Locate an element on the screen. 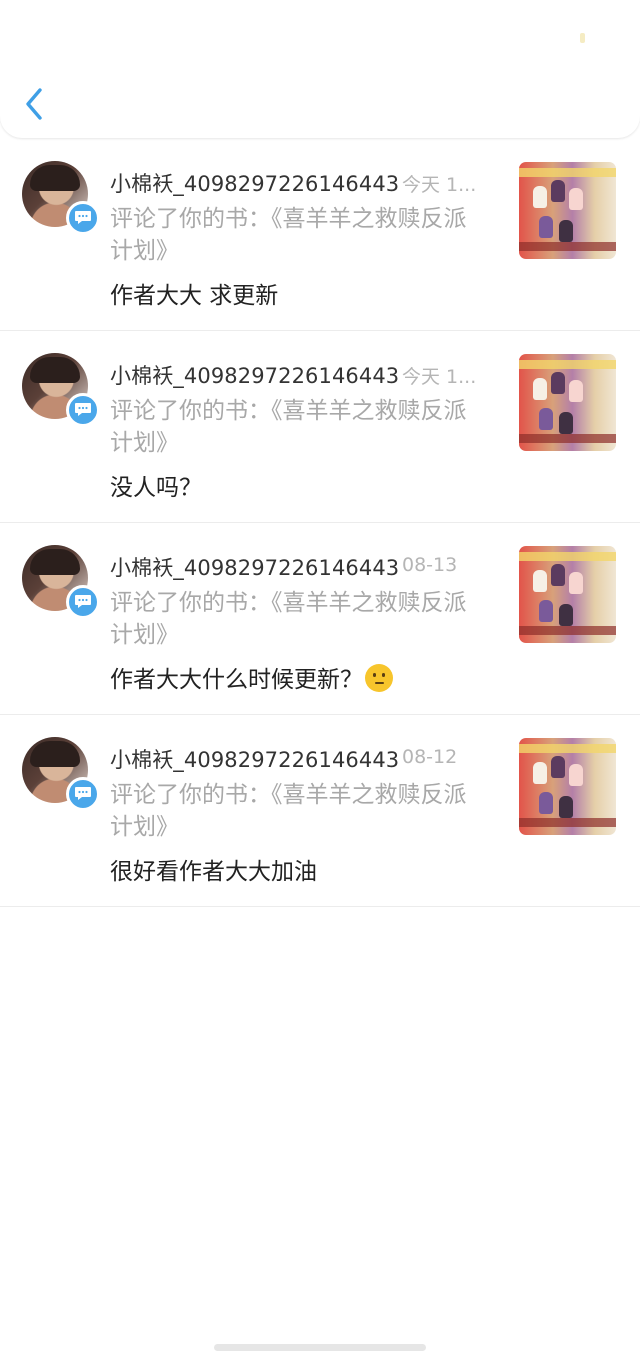 Image resolution: width=640 pixels, height=1351 pixels. home-indicator is located at coordinates (320, 1347).